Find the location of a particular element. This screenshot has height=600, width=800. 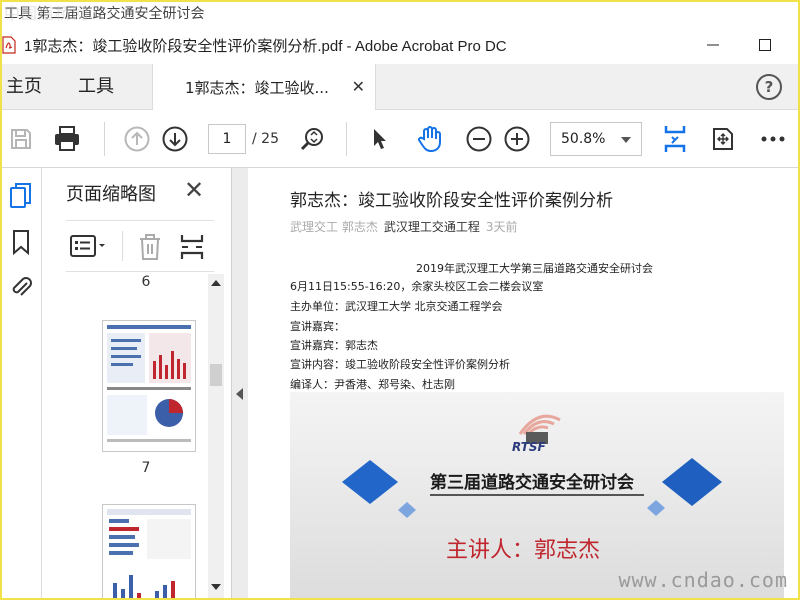

slide-title: 第三届道路交通安全研讨会 is located at coordinates (532, 483).